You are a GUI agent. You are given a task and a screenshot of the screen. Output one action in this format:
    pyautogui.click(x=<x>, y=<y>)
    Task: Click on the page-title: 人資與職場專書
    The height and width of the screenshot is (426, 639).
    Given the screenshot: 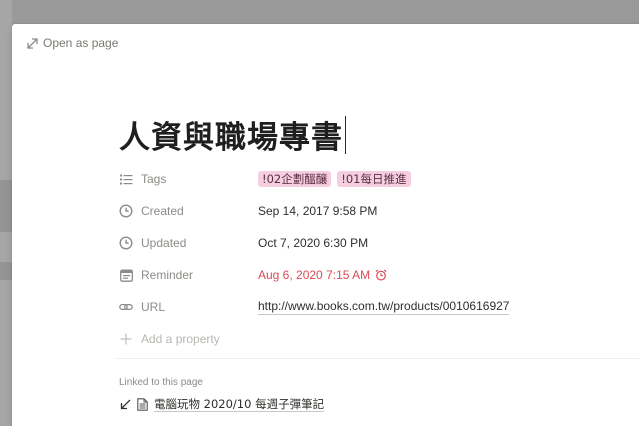 What is the action you would take?
    pyautogui.click(x=232, y=134)
    